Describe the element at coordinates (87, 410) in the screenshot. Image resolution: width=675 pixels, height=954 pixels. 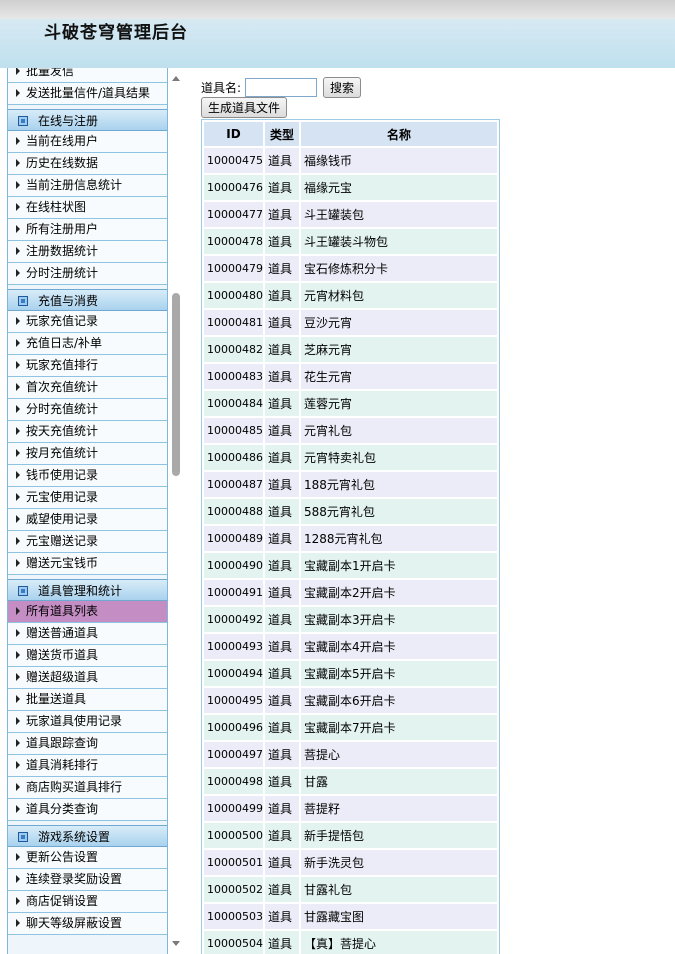
I see `sidebar-item: 分时充值统计` at that location.